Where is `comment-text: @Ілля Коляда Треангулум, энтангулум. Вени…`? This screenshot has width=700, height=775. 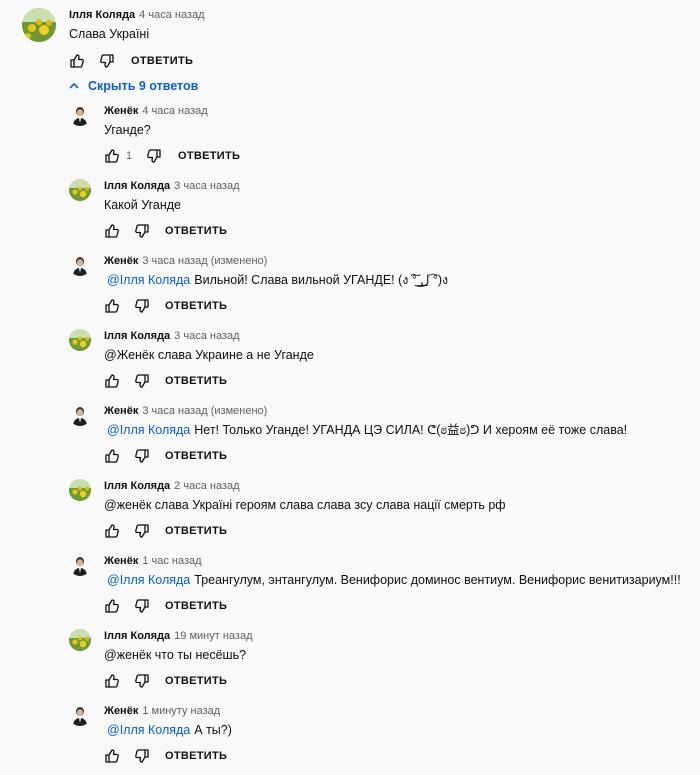
comment-text: @Ілля Коляда Треангулум, энтангулум. Вени… is located at coordinates (394, 580).